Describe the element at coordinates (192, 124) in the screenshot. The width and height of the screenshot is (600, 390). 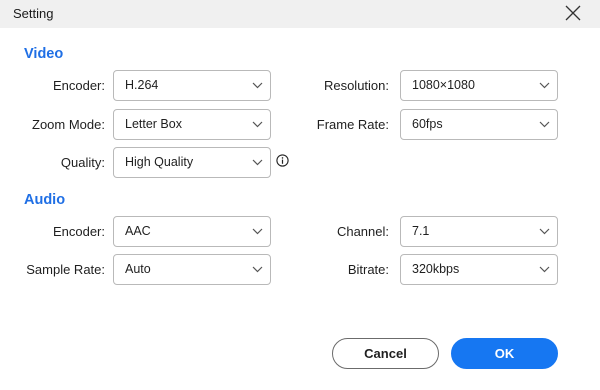
I see `zoom-mode-select: Letter Box` at that location.